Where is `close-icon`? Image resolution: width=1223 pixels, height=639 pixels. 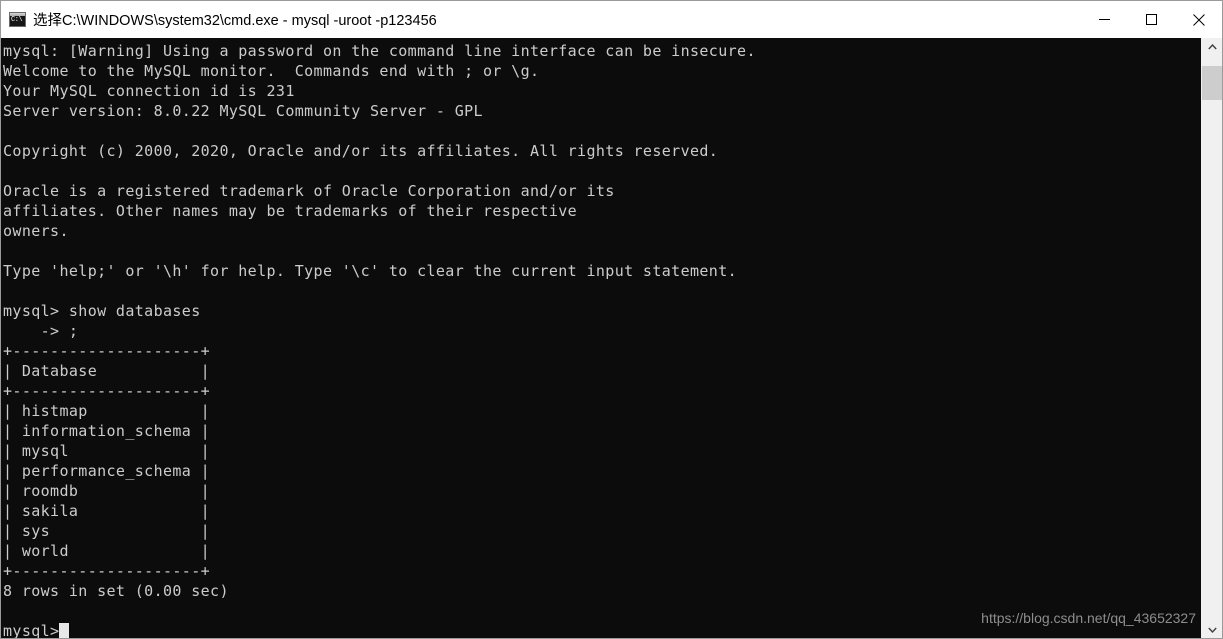
close-icon is located at coordinates (1198, 19).